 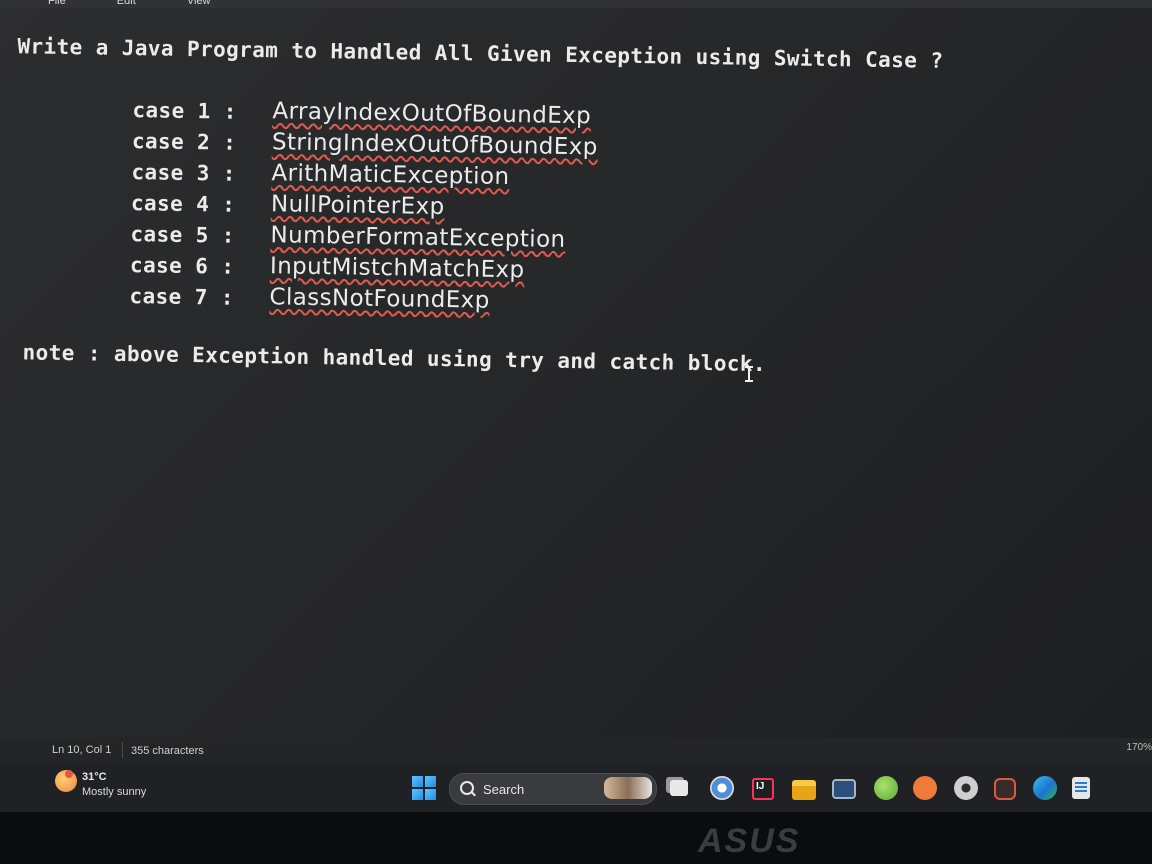 What do you see at coordinates (184, 173) in the screenshot?
I see `case-label: case 3 :` at bounding box center [184, 173].